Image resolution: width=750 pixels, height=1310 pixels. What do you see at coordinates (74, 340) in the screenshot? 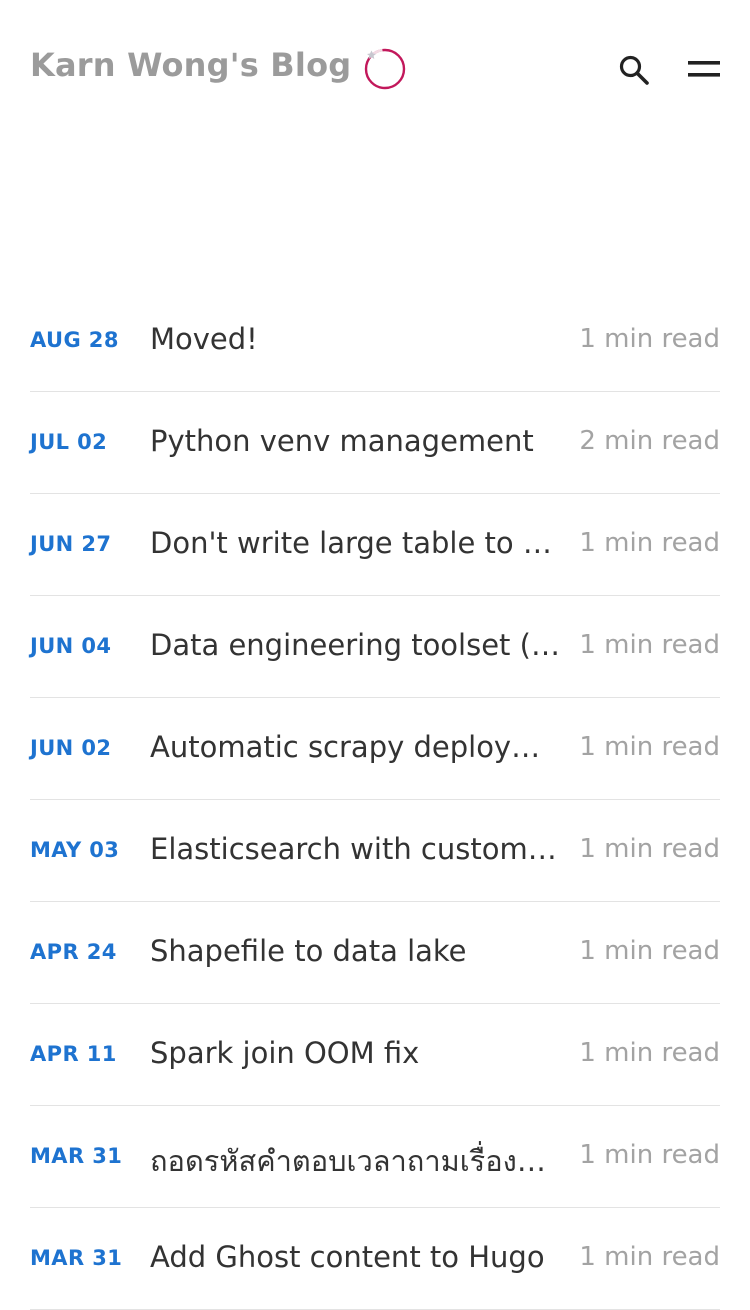
I see `post-date: AUG 28` at bounding box center [74, 340].